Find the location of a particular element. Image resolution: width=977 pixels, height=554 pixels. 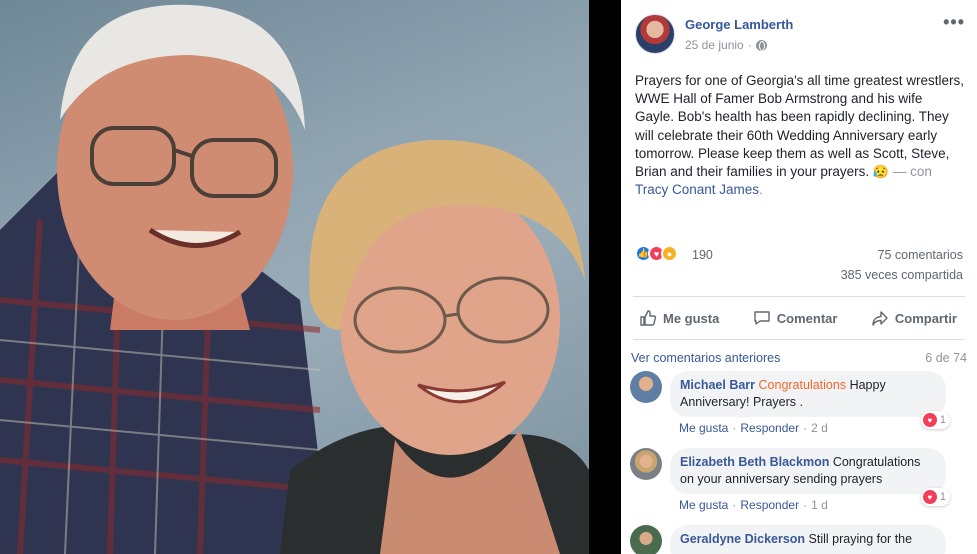

comment-actions: Me gusta · Responder · 1 d is located at coordinates (753, 505).